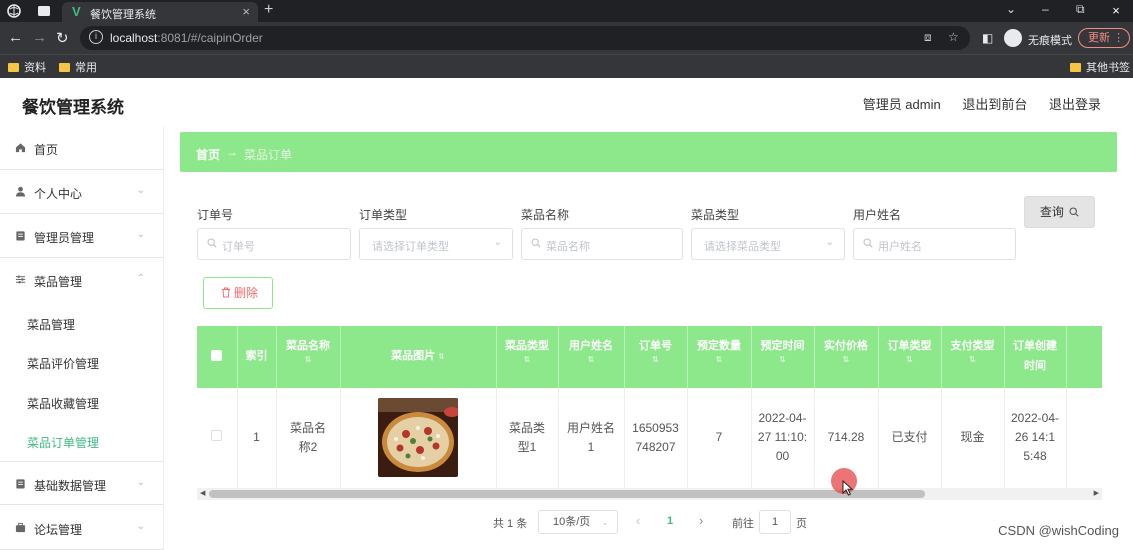 The width and height of the screenshot is (1133, 550). What do you see at coordinates (934, 244) in the screenshot?
I see `user-name-input: 用户姓名` at bounding box center [934, 244].